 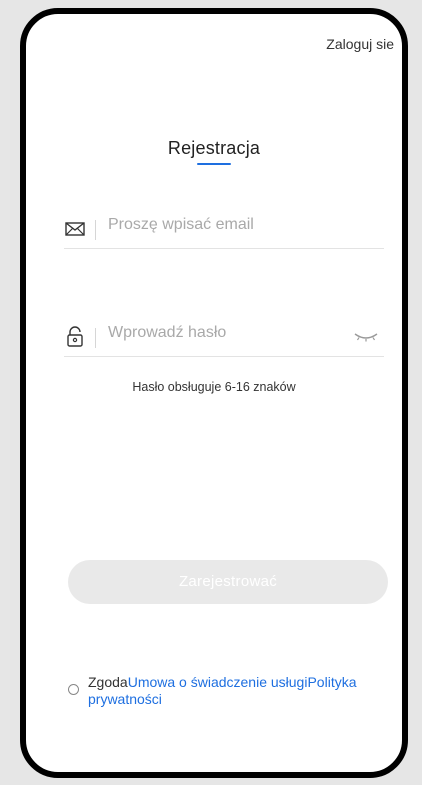 What do you see at coordinates (366, 336) in the screenshot?
I see `eye-closed-icon` at bounding box center [366, 336].